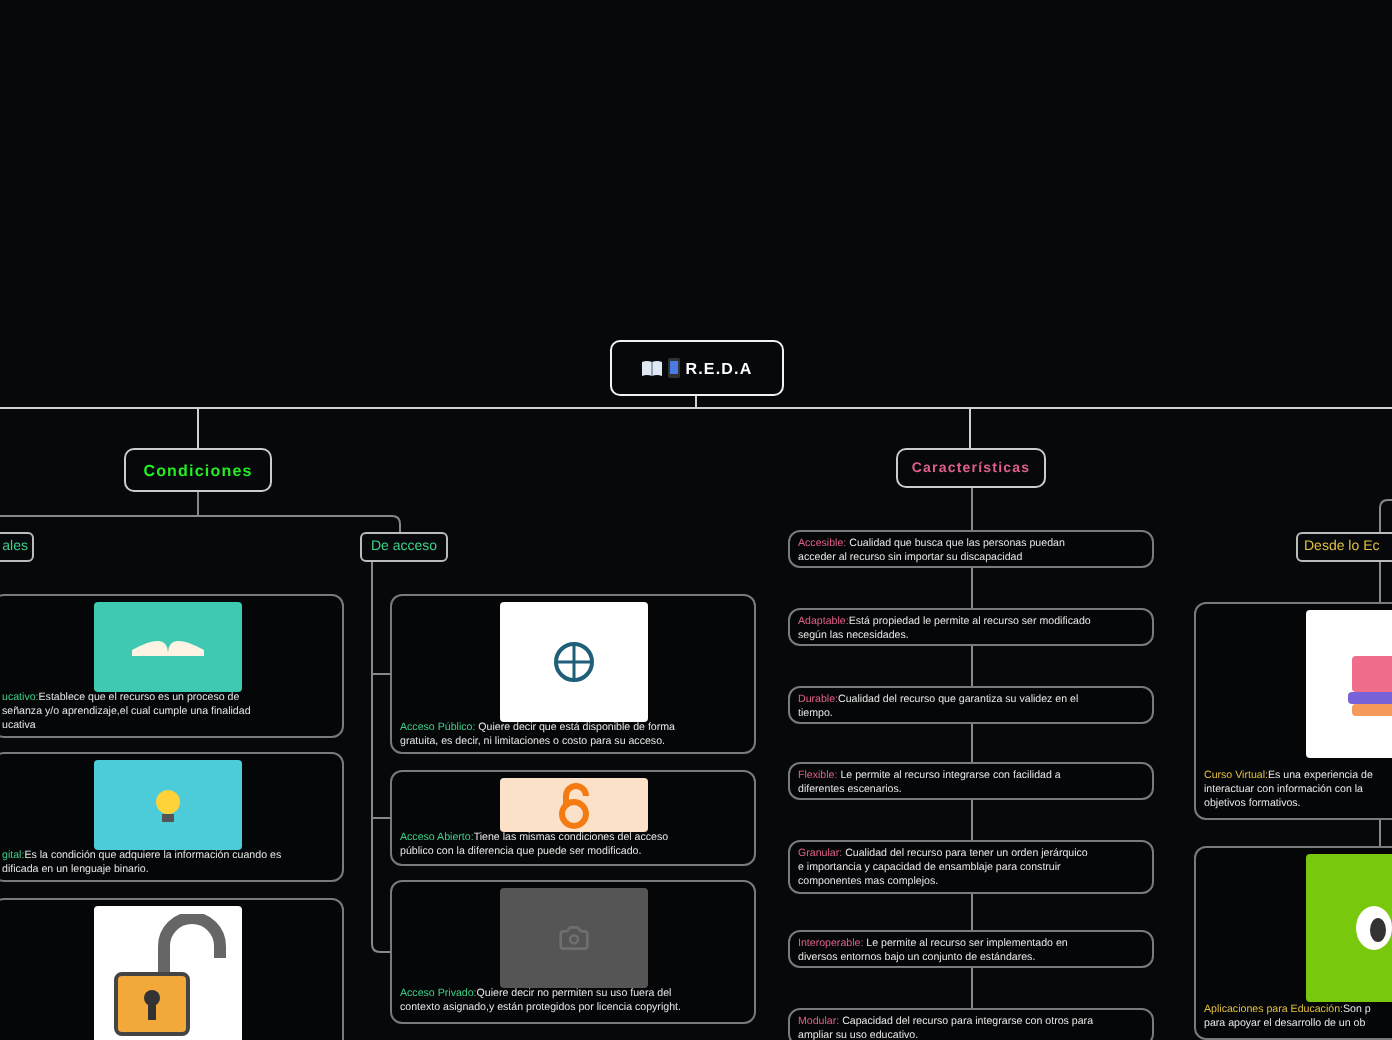 Image resolution: width=1392 pixels, height=1040 pixels. Describe the element at coordinates (673, 368) in the screenshot. I see `phone-icon` at that location.